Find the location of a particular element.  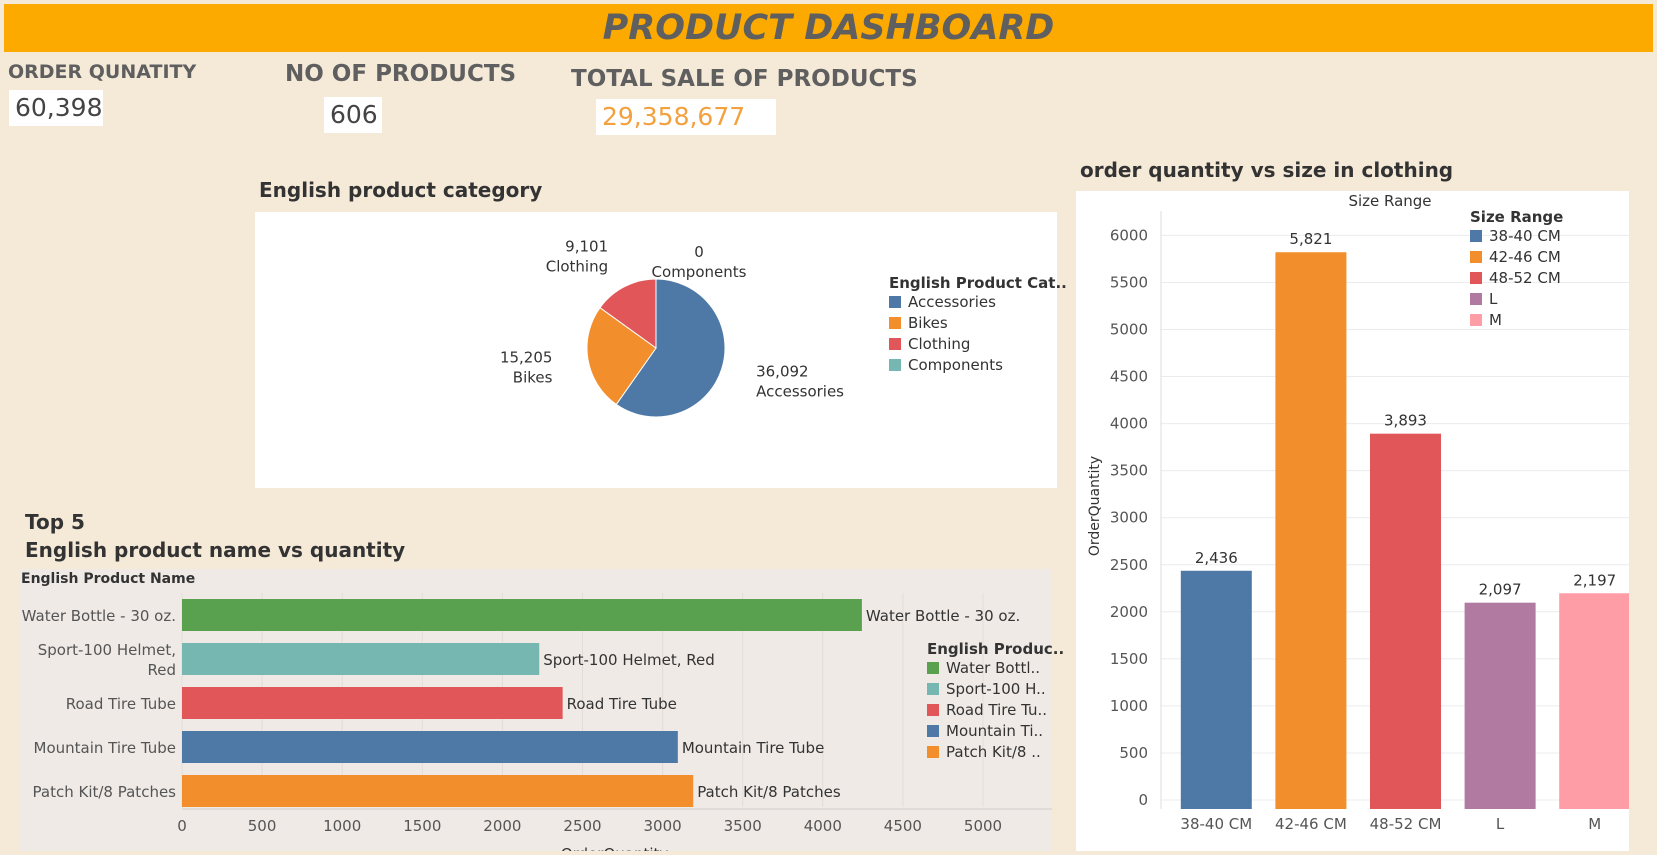

pie-legend-item: Clothing is located at coordinates (978, 344).